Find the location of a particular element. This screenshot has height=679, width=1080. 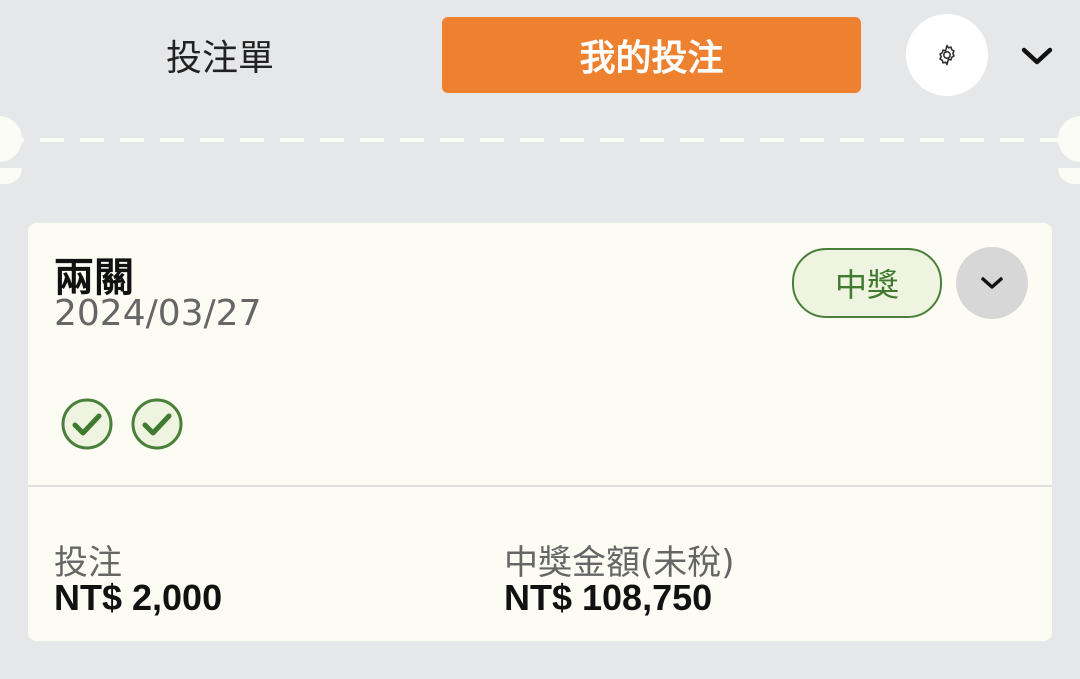

stake-value: NT$ 2,000 is located at coordinates (138, 597).